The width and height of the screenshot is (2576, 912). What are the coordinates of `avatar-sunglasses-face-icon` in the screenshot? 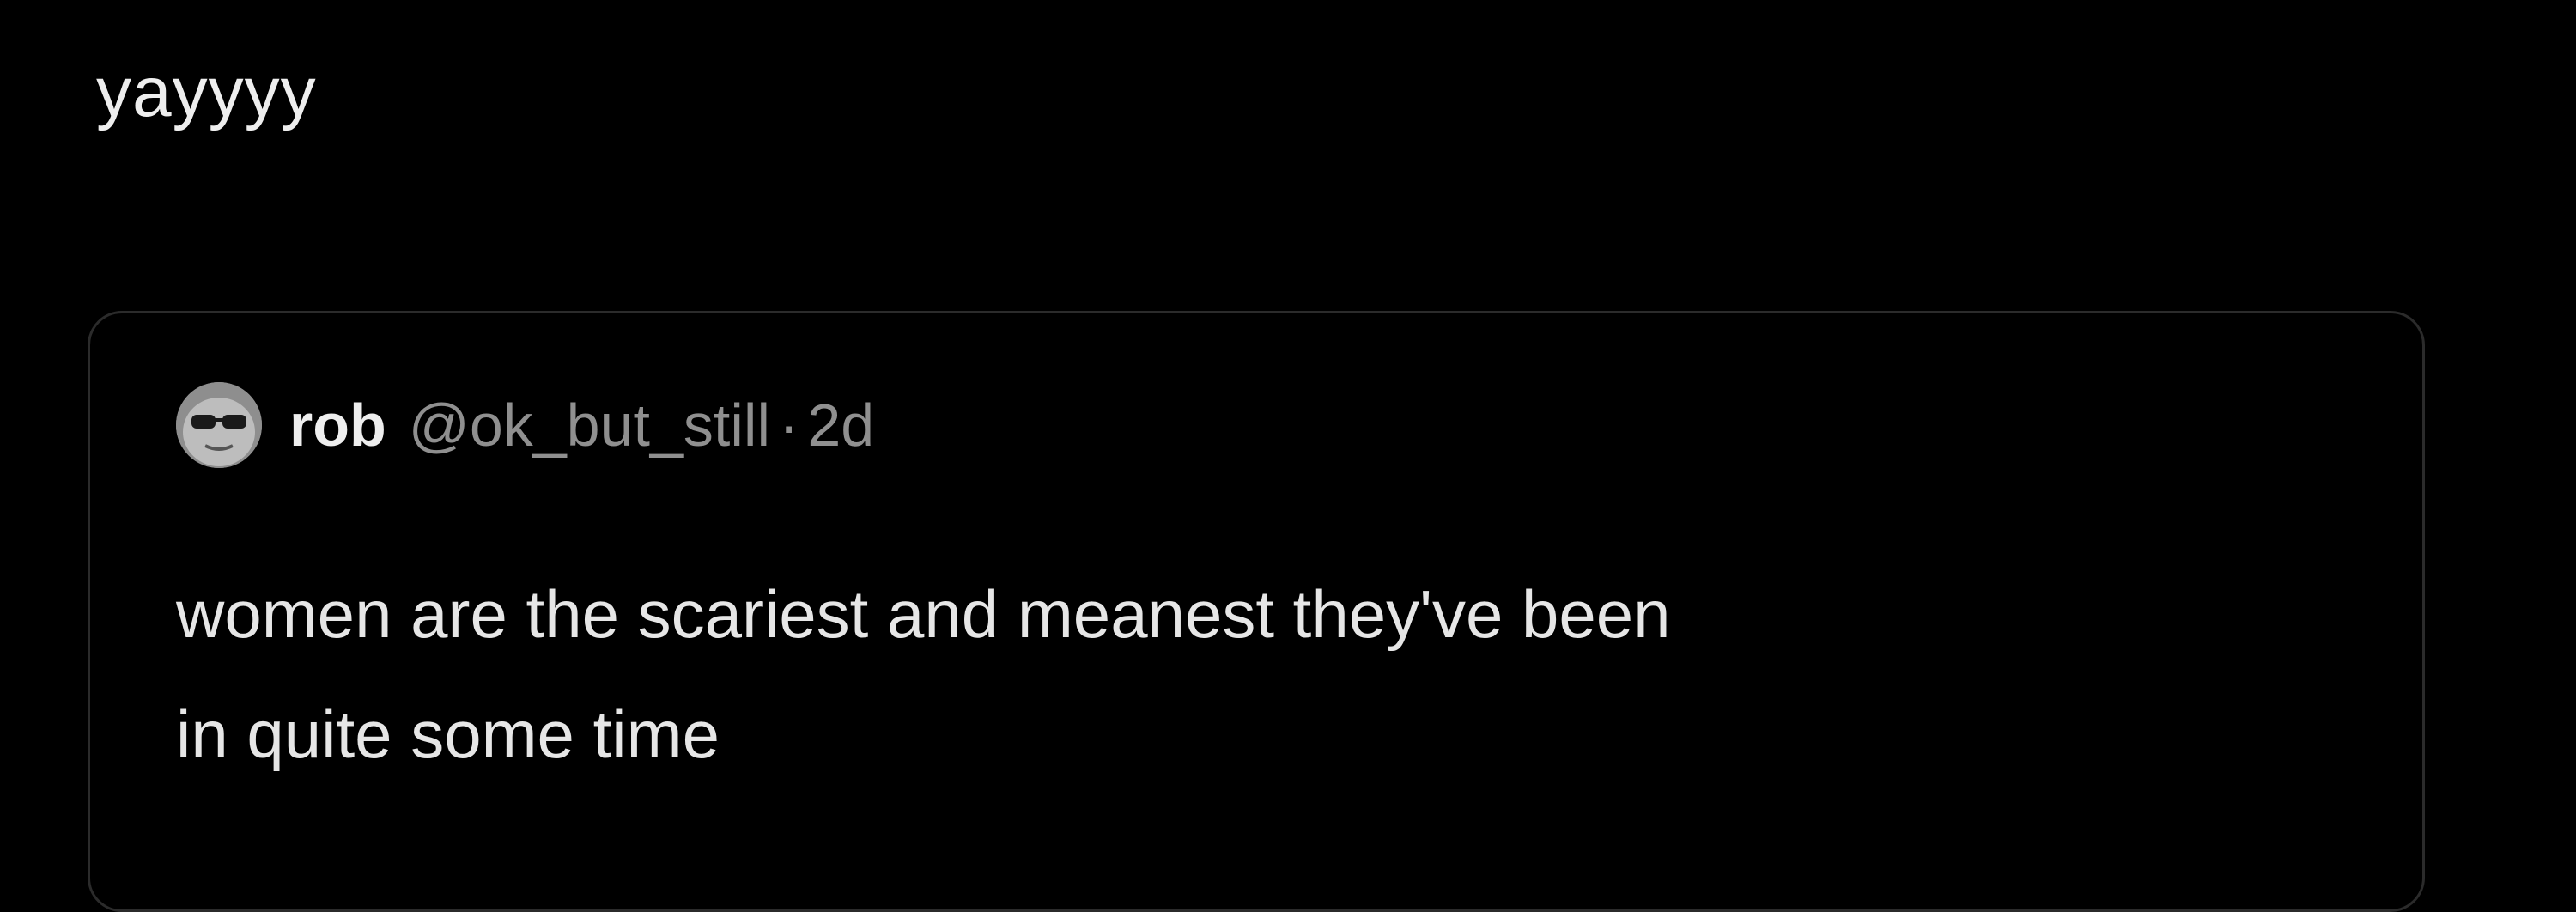 It's located at (219, 425).